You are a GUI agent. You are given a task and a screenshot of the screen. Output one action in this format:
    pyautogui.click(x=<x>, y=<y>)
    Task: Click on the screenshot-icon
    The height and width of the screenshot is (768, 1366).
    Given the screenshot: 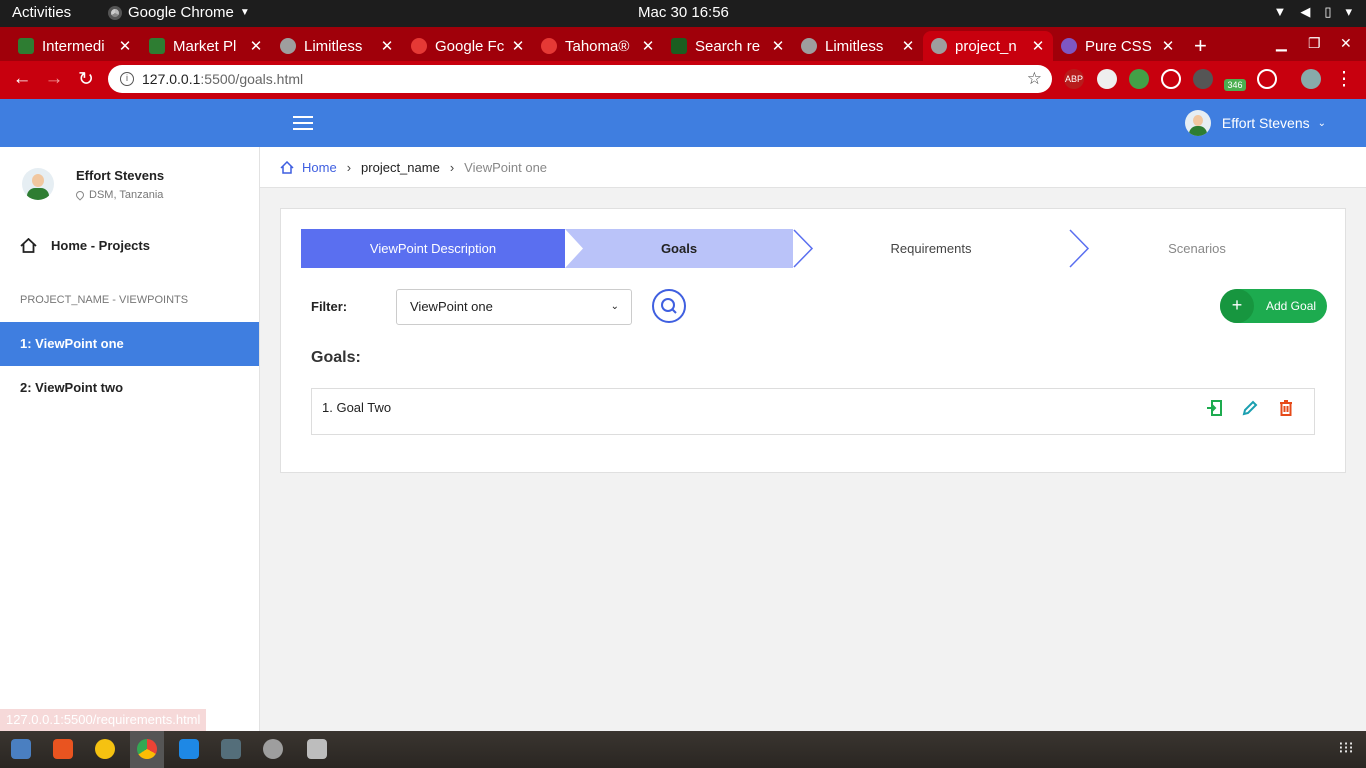 What is the action you would take?
    pyautogui.click(x=231, y=749)
    